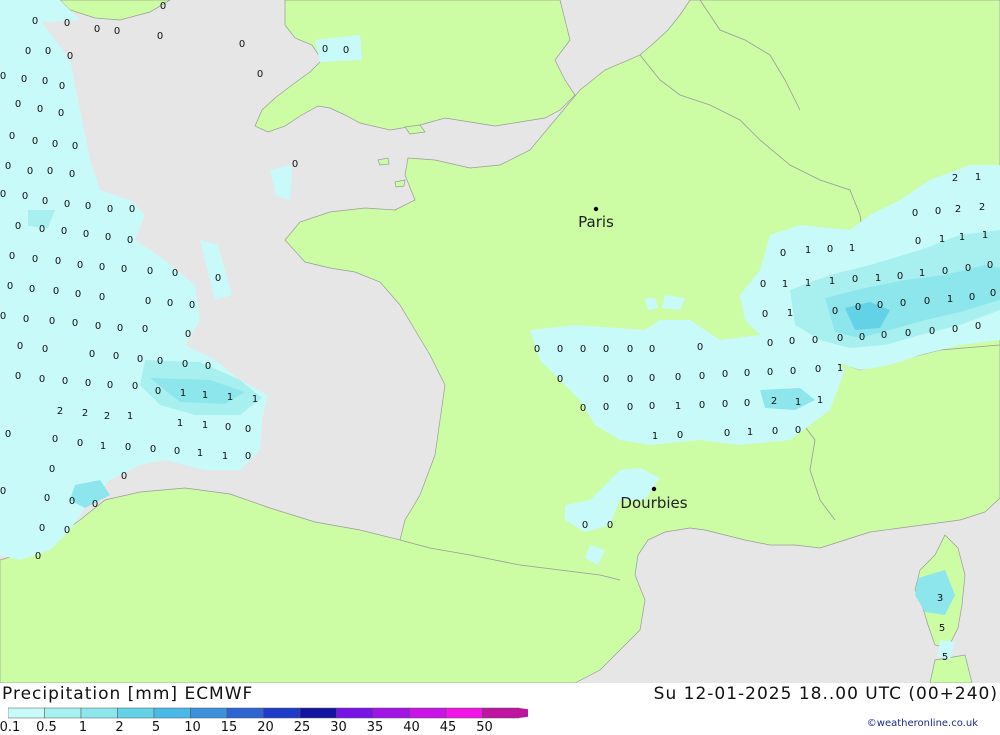  What do you see at coordinates (654, 489) in the screenshot?
I see `city-marker-dourbies` at bounding box center [654, 489].